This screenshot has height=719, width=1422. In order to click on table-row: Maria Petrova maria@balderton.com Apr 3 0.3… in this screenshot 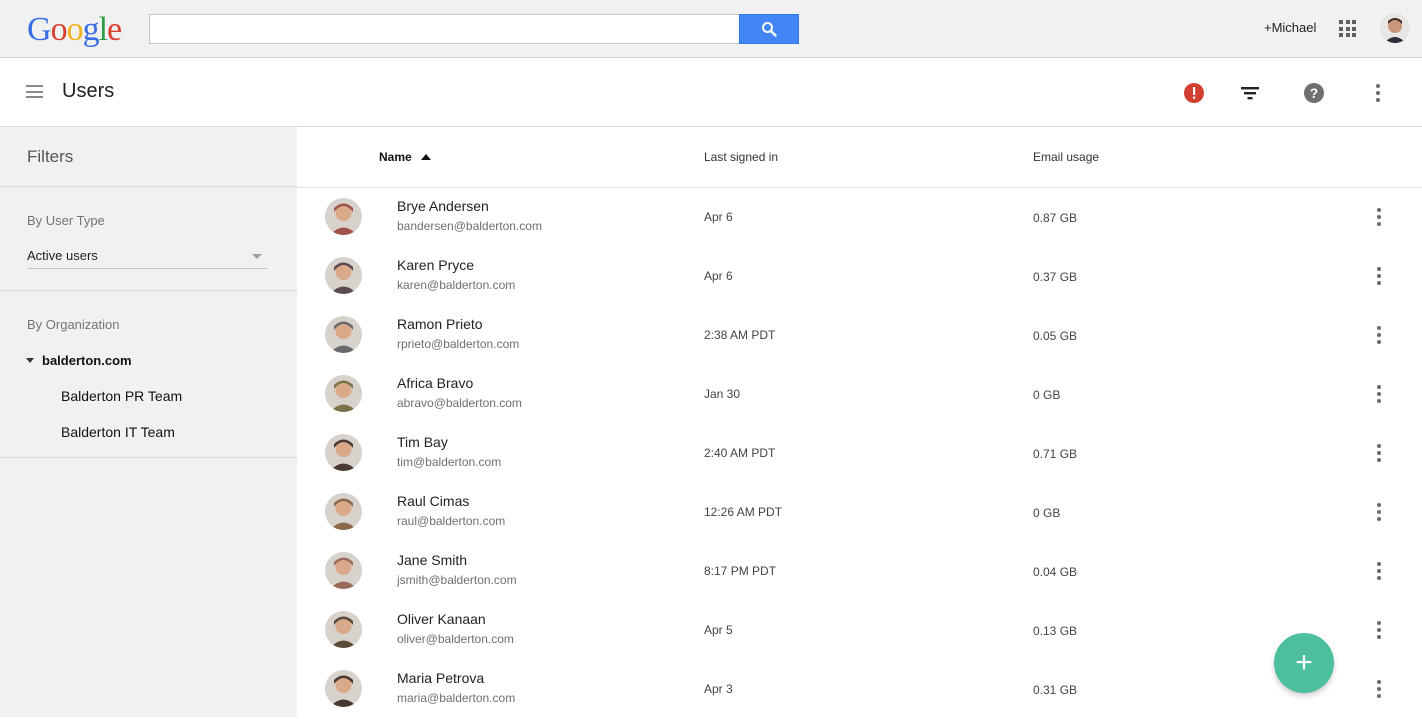, I will do `click(859, 689)`.